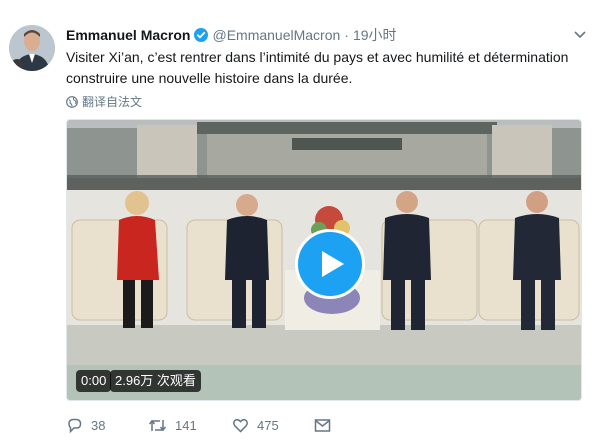  What do you see at coordinates (322, 425) in the screenshot?
I see `envelope-icon` at bounding box center [322, 425].